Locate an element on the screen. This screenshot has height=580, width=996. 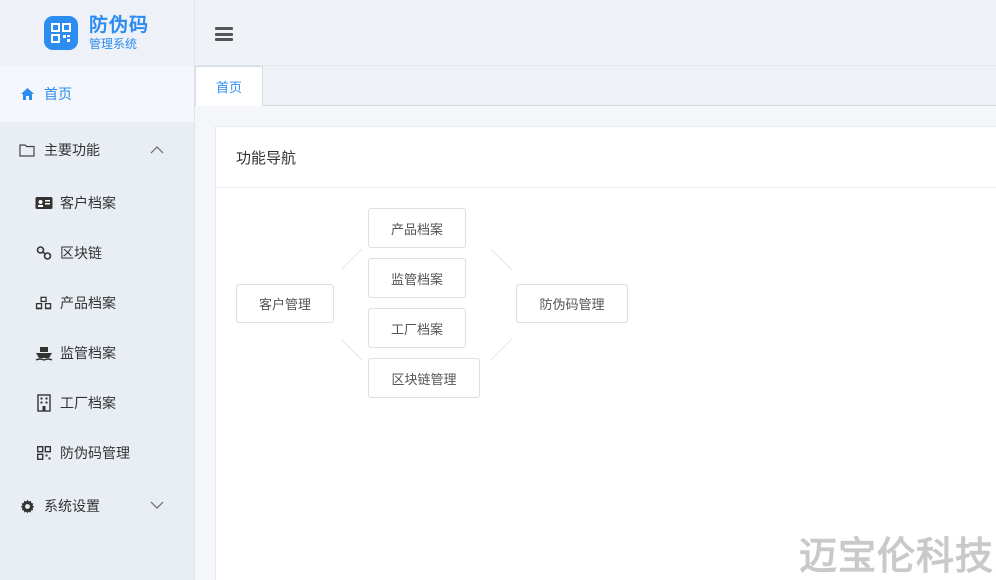
gear-icon is located at coordinates (27, 506).